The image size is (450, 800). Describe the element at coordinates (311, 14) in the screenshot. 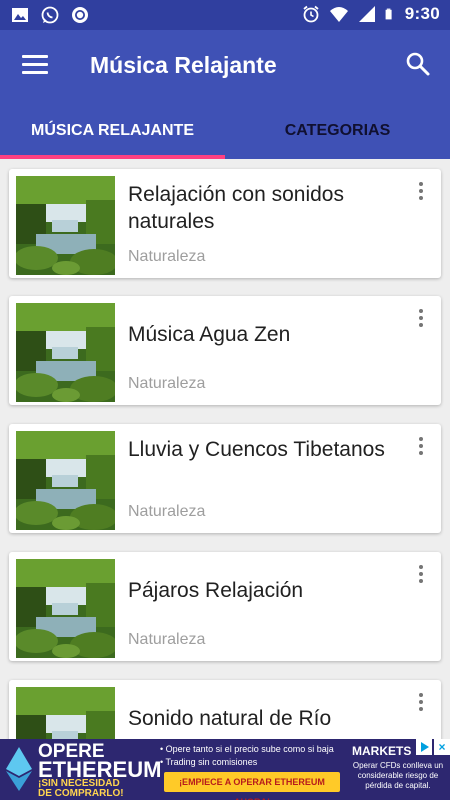

I see `alarm-icon` at that location.